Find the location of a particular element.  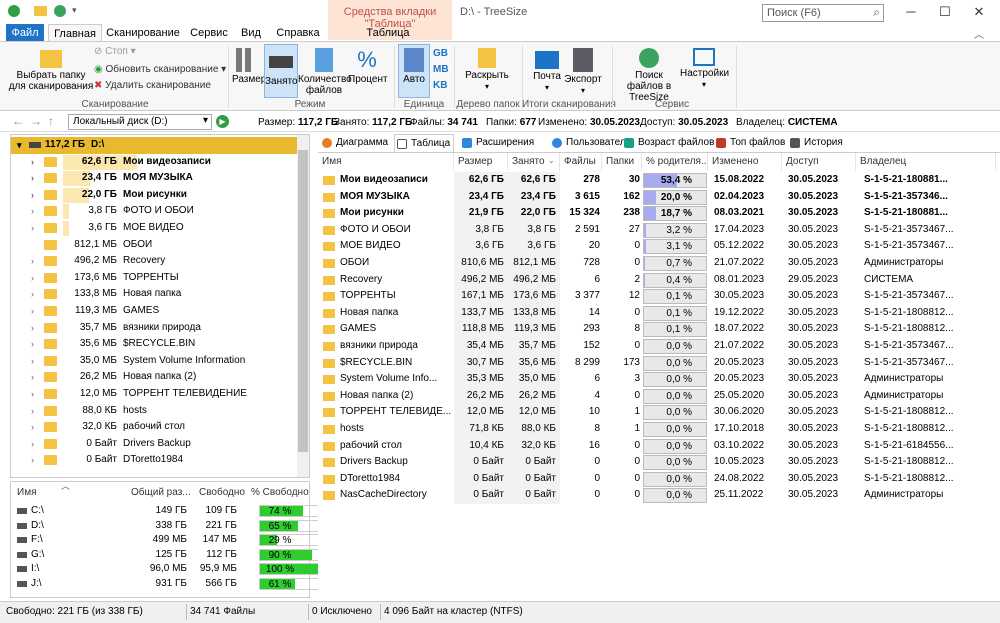

tree-item: › 62,6 ГБ Мои видеозаписи is located at coordinates (154, 162).